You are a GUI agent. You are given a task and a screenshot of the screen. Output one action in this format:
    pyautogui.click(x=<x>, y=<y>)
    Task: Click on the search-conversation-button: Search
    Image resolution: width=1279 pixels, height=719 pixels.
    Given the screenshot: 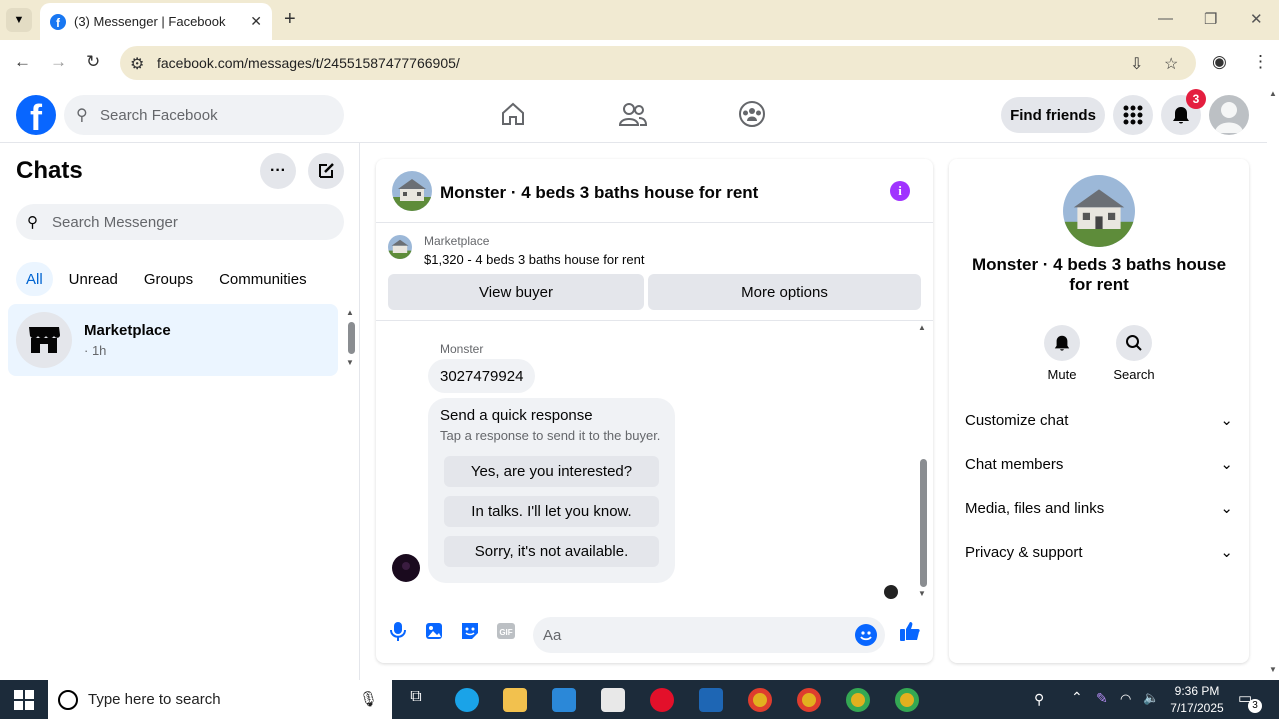 What is the action you would take?
    pyautogui.click(x=1134, y=353)
    